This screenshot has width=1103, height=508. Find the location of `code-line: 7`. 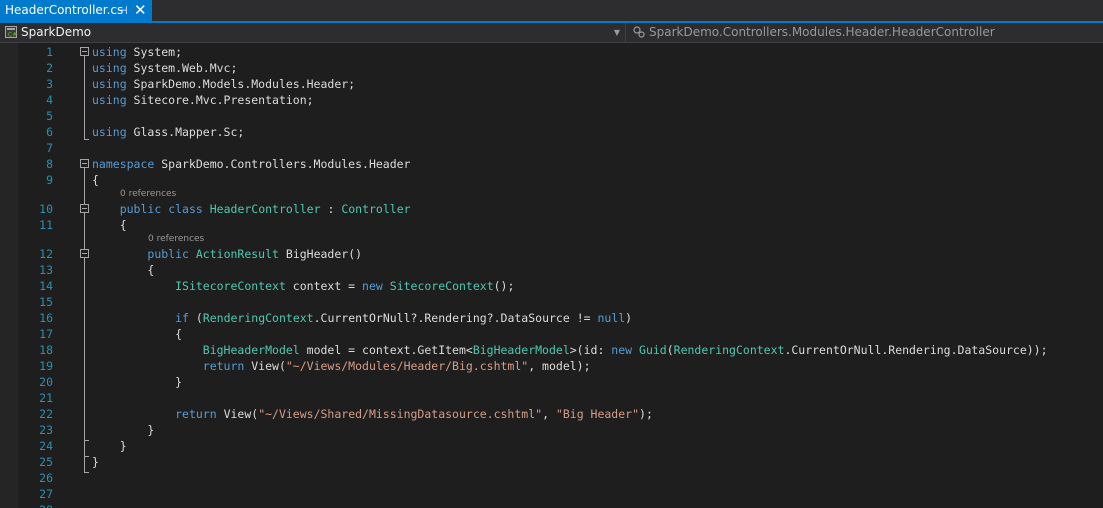

code-line: 7 is located at coordinates (551, 148).